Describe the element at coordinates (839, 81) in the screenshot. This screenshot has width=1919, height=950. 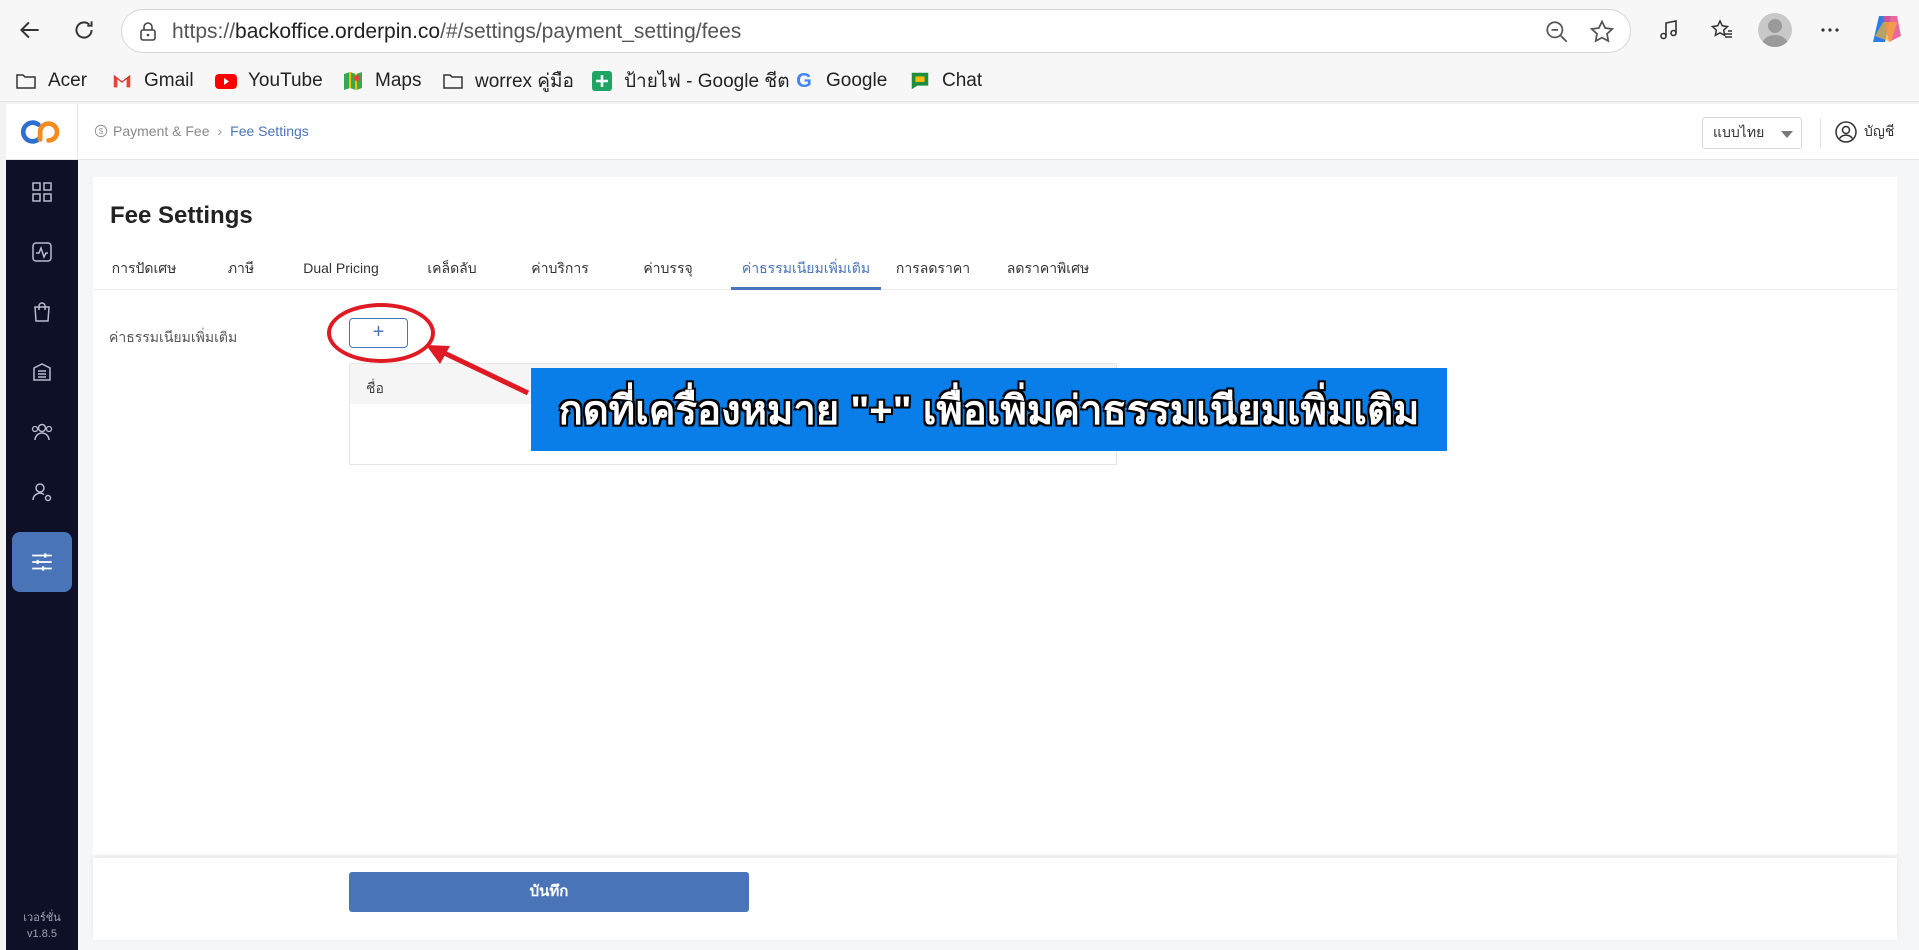
I see `bookmark-google: G Google` at that location.